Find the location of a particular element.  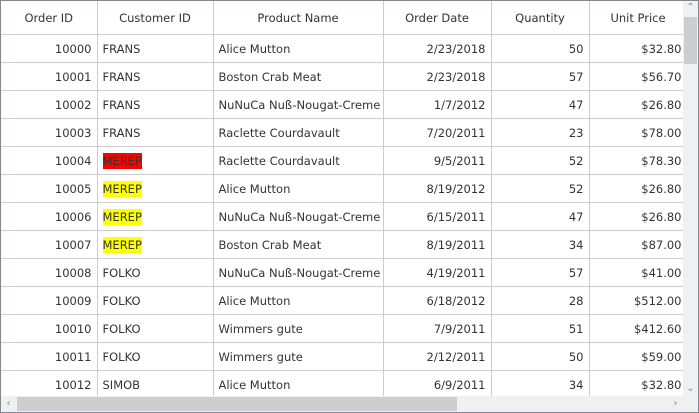

cell-order-id: 10011 is located at coordinates (49, 356).